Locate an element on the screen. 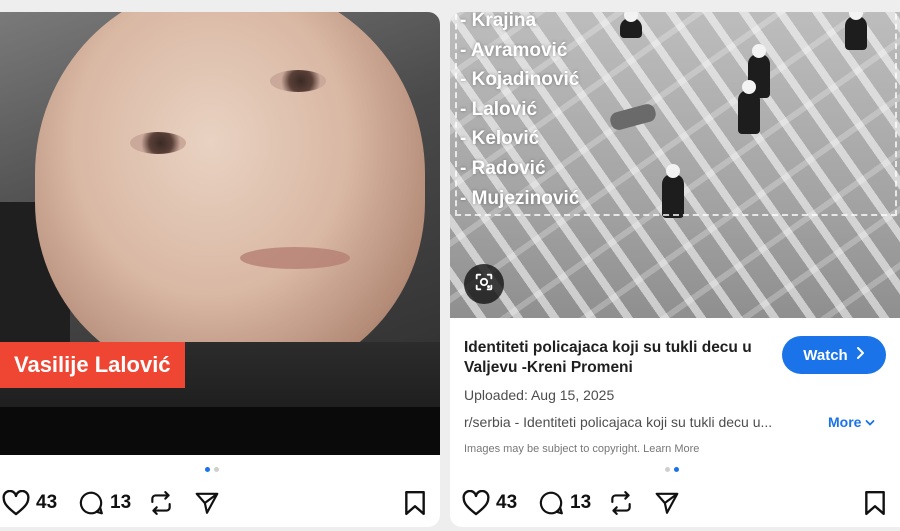  right-eye is located at coordinates (298, 81).